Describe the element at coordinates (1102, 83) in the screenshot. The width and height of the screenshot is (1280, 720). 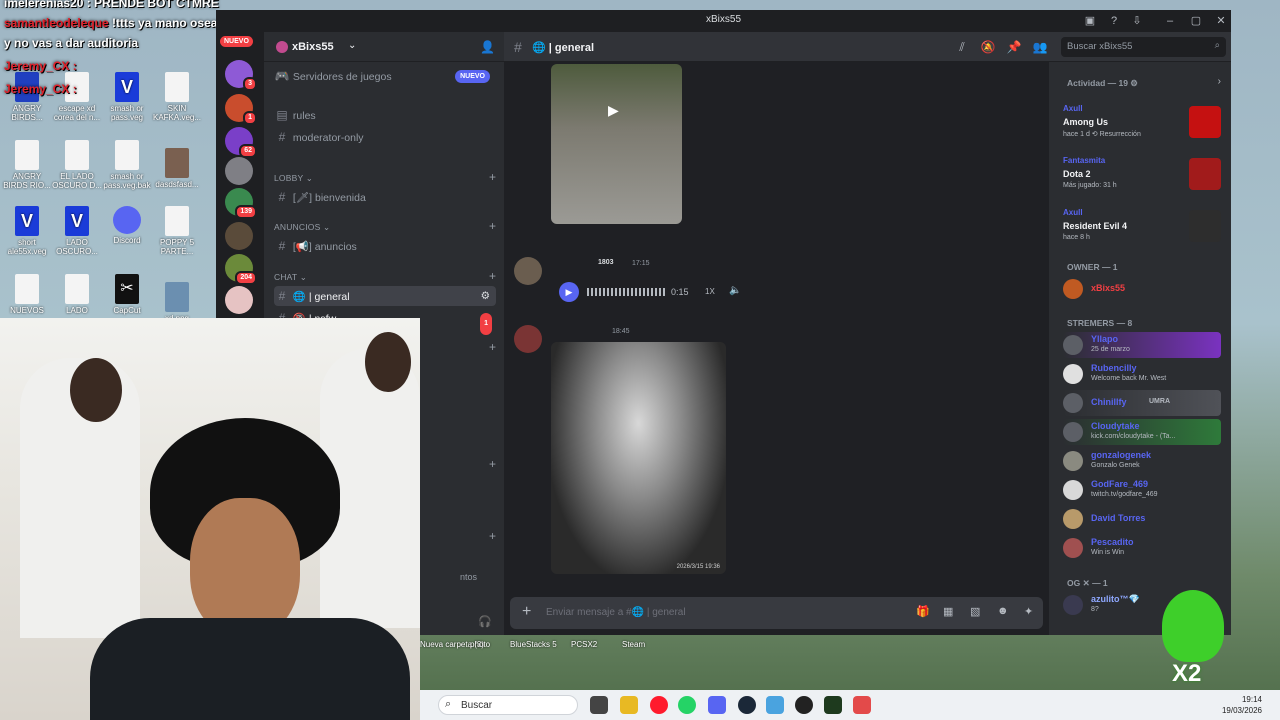
I see `activity-header: Actividad — 19 ⚙` at that location.